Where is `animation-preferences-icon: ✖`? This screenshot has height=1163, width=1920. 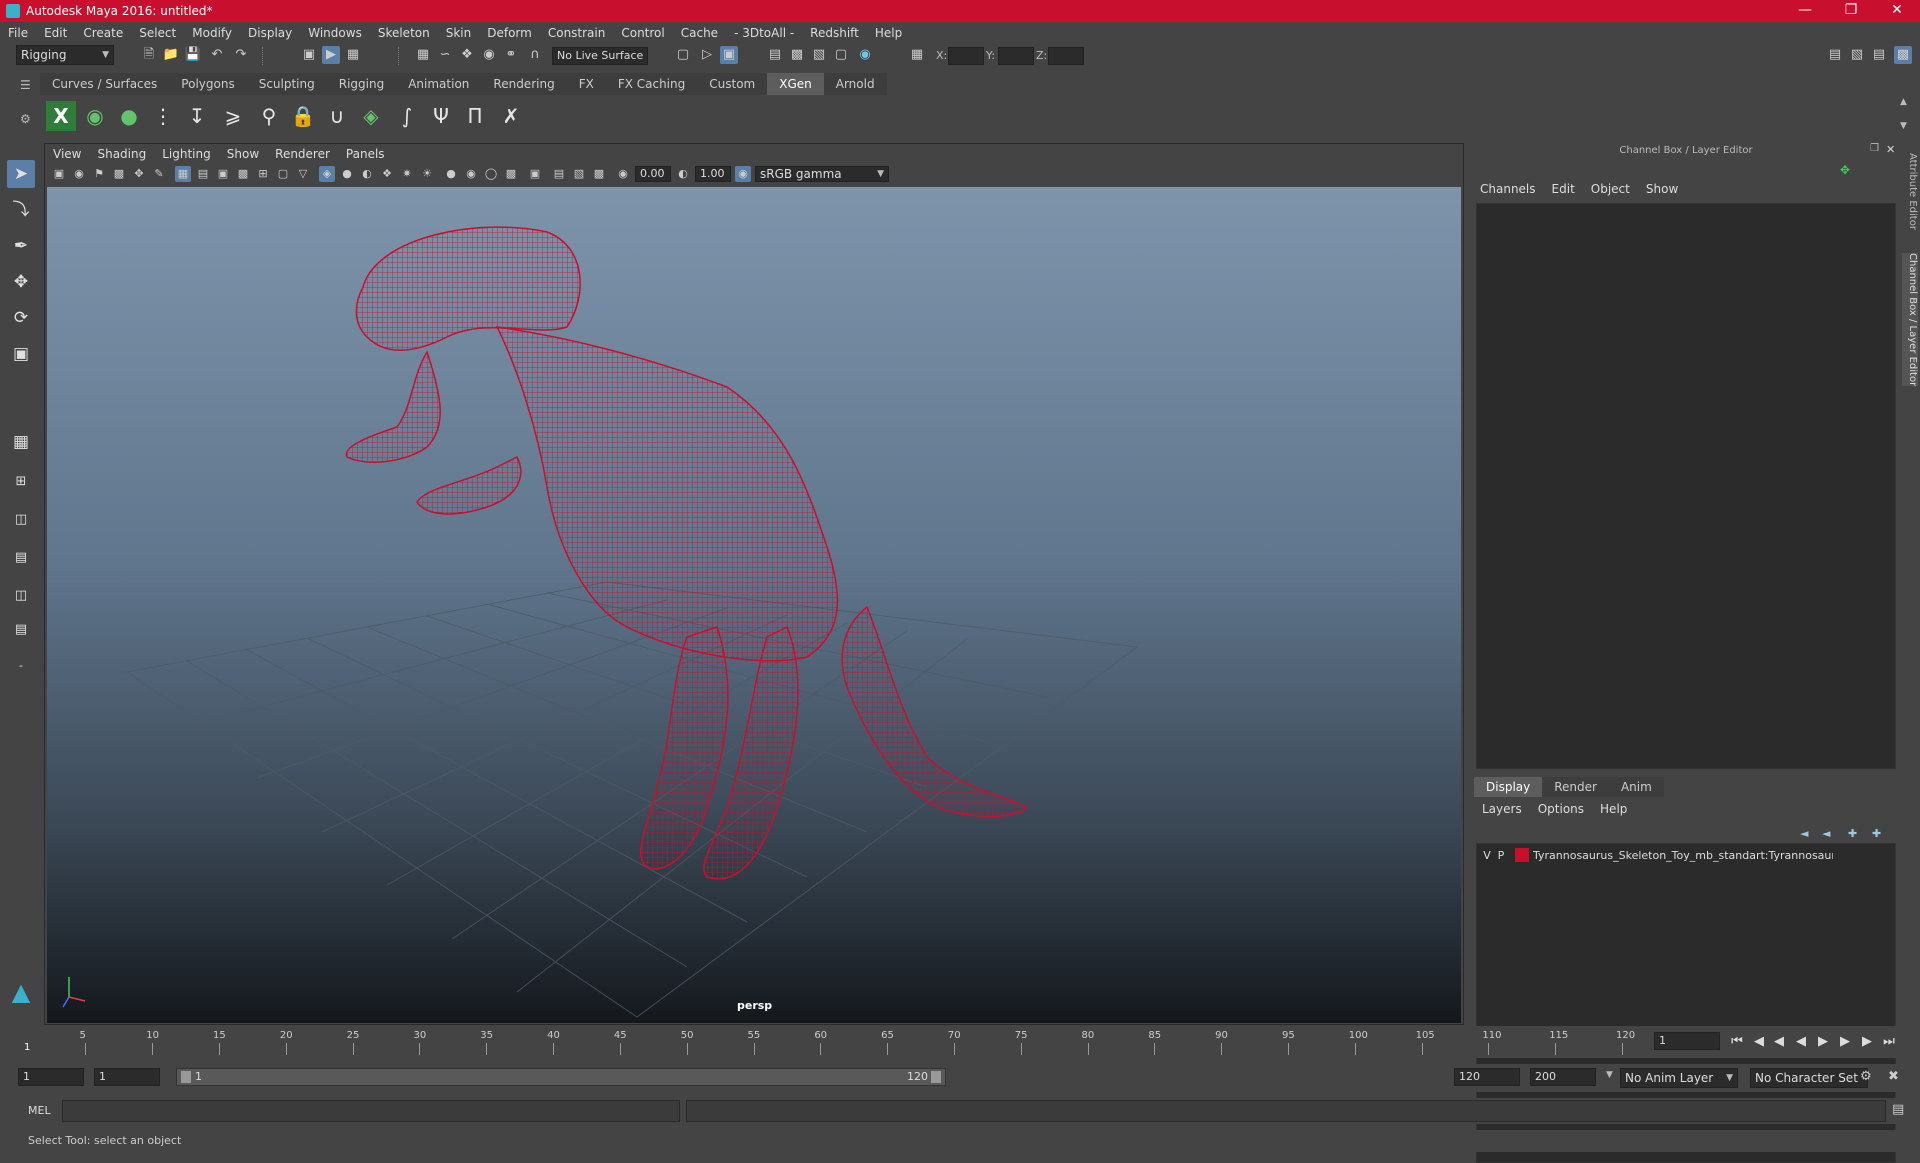
animation-preferences-icon: ✖ is located at coordinates (1893, 1076).